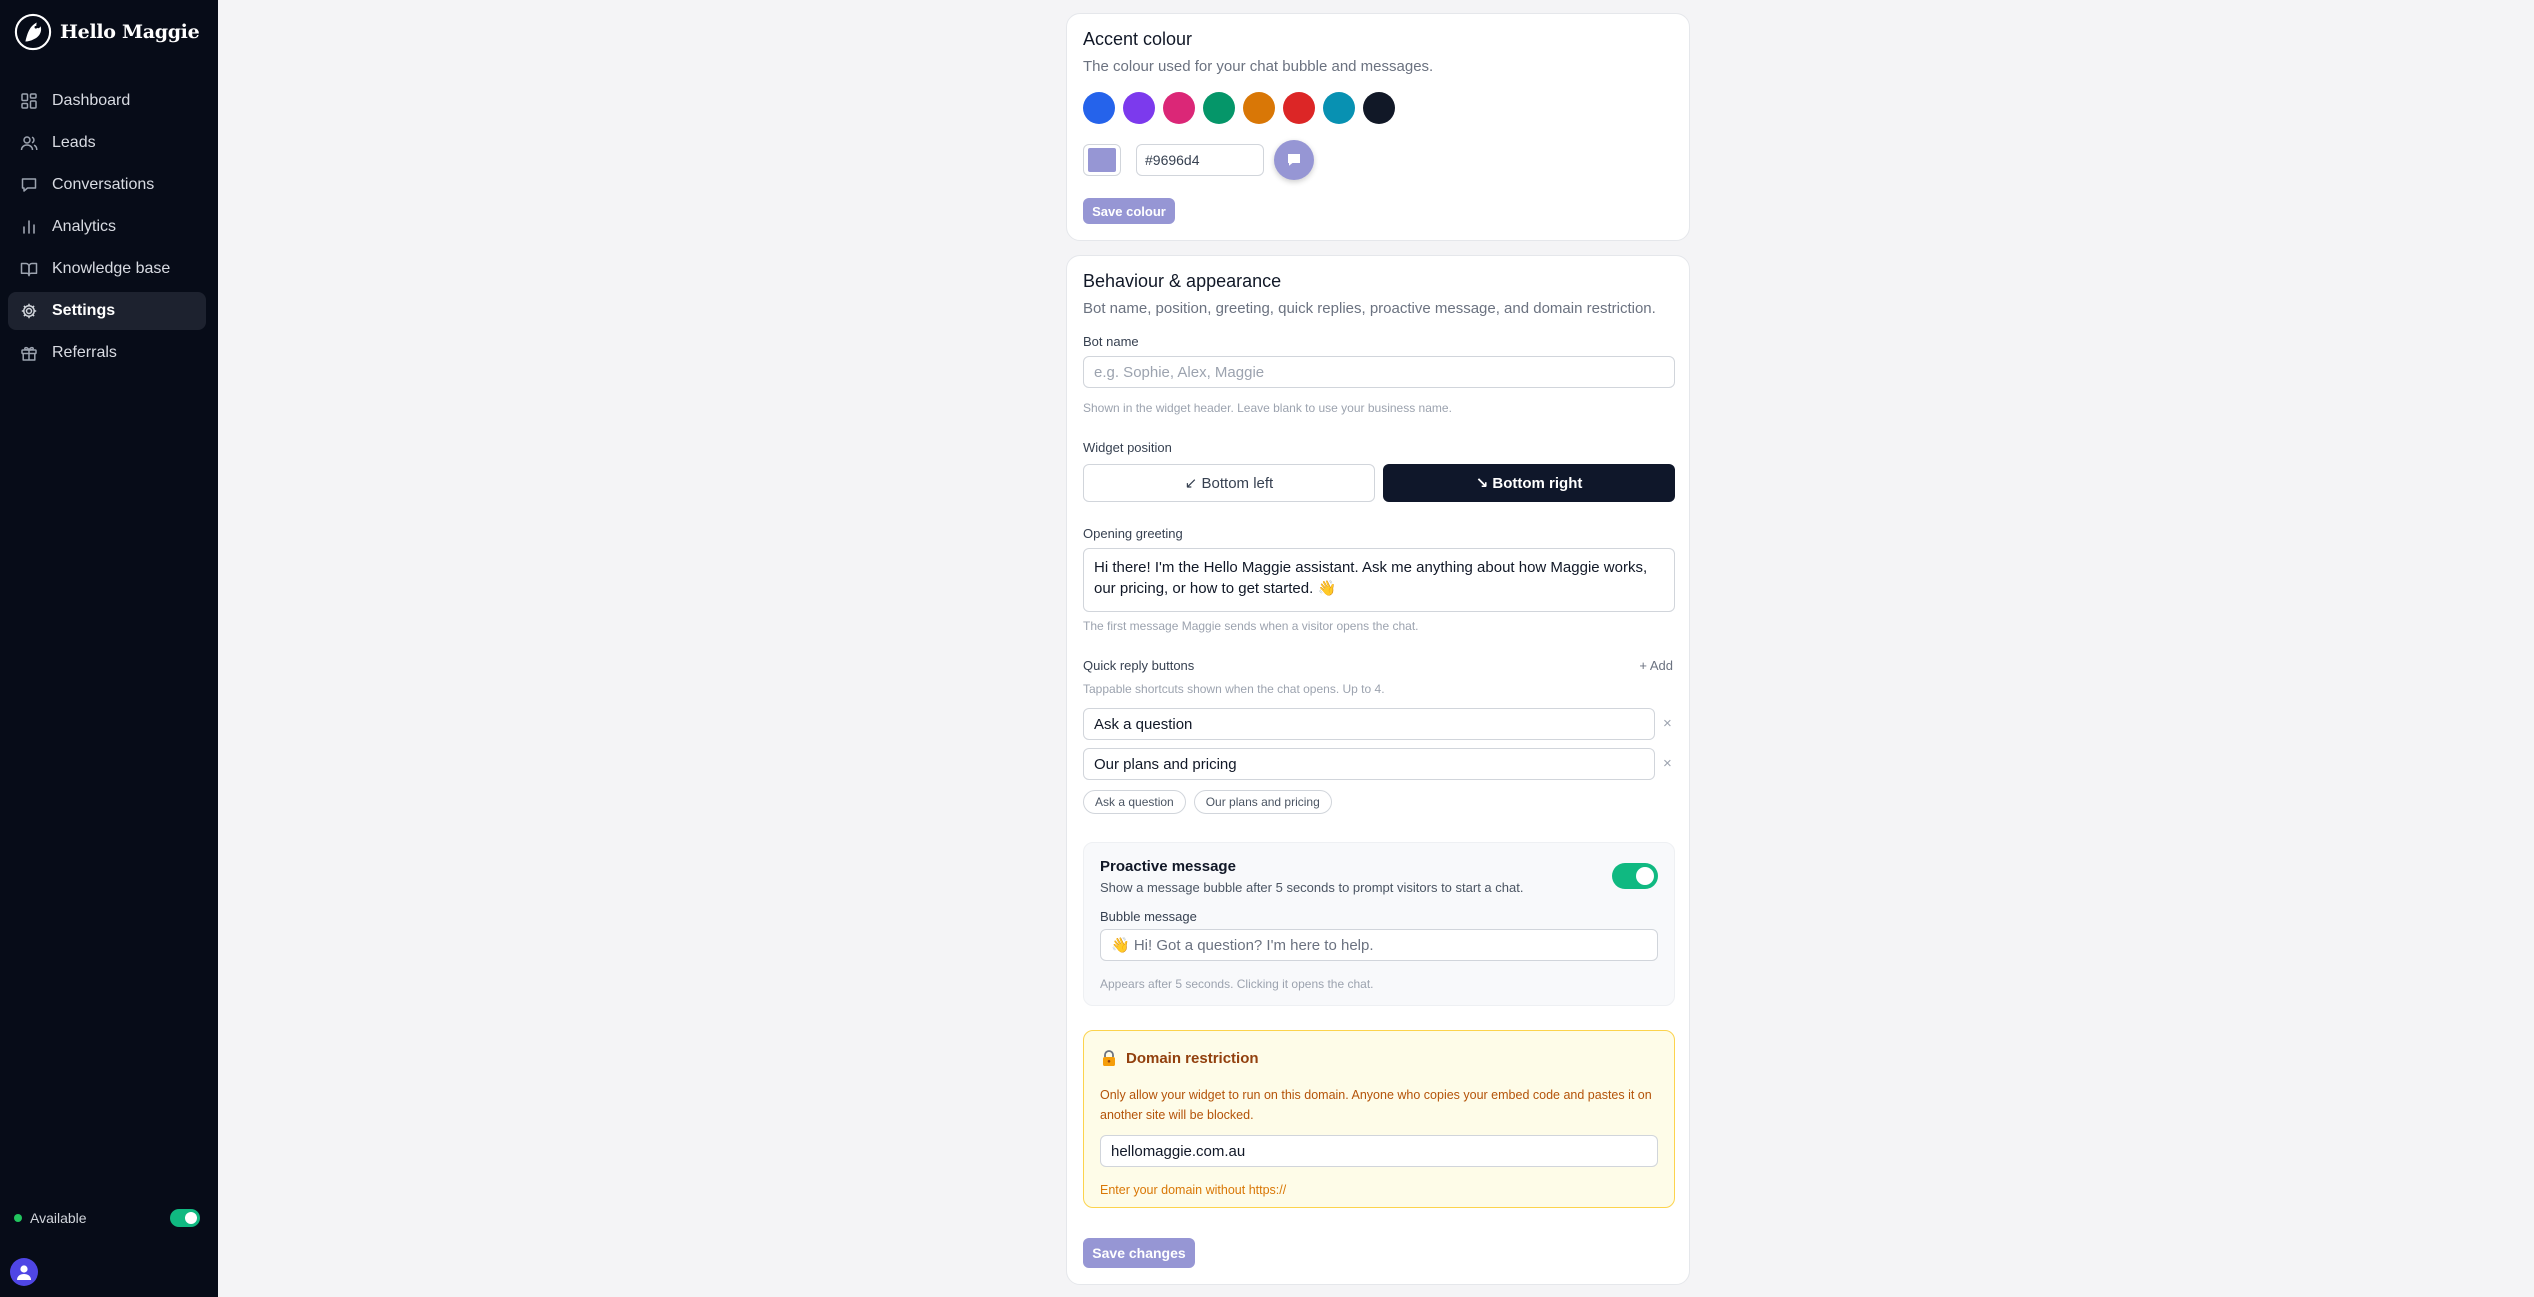 The height and width of the screenshot is (1297, 2534). I want to click on lock-icon, so click(1109, 1058).